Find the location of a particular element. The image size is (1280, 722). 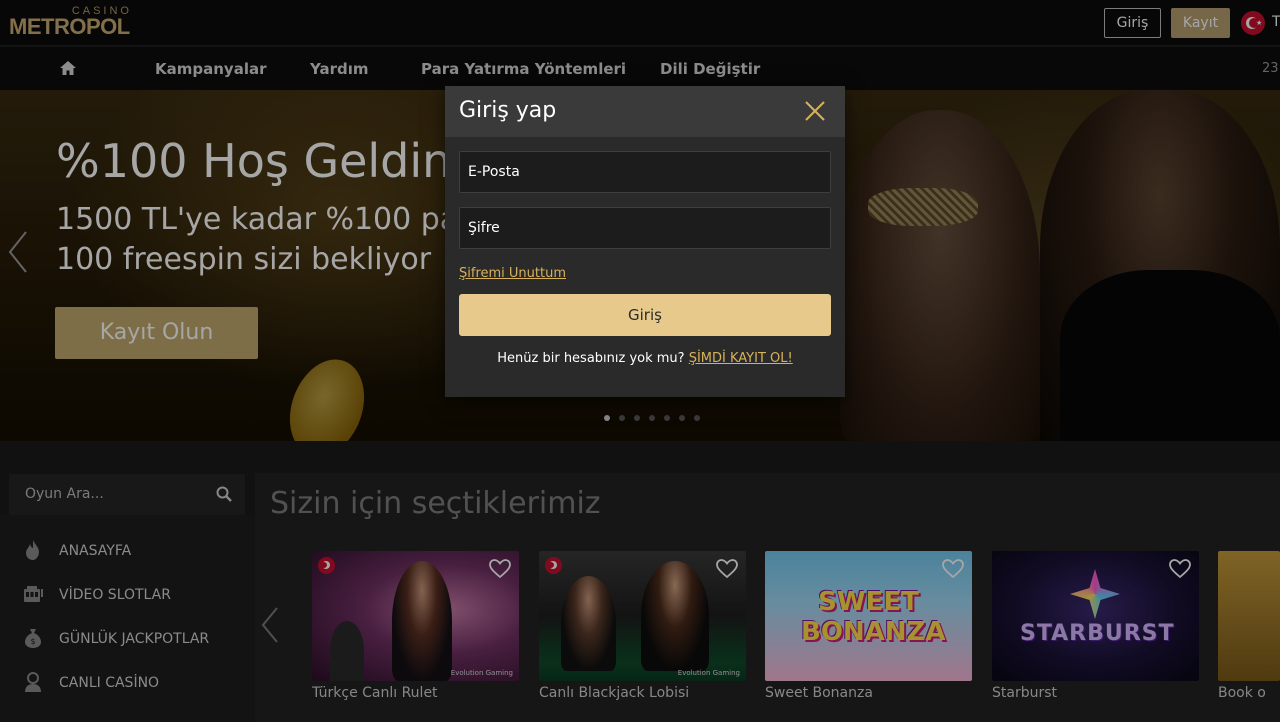

password-input is located at coordinates (645, 228).